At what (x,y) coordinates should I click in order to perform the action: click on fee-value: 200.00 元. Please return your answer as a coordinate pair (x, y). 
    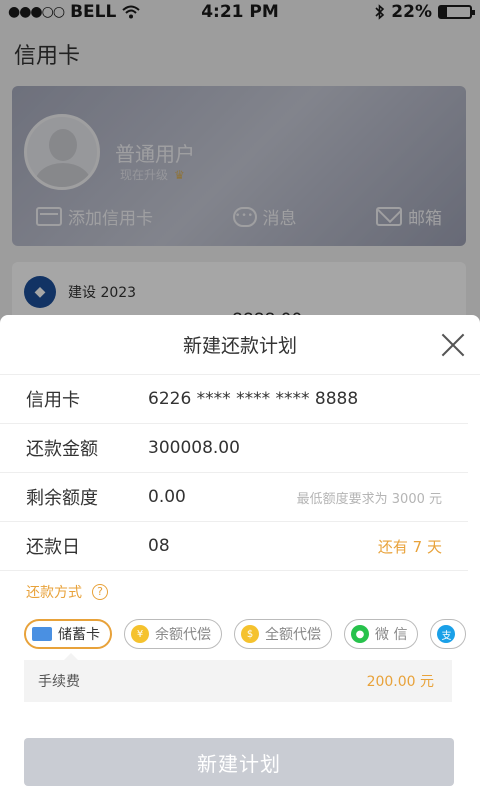
    Looking at the image, I should click on (400, 682).